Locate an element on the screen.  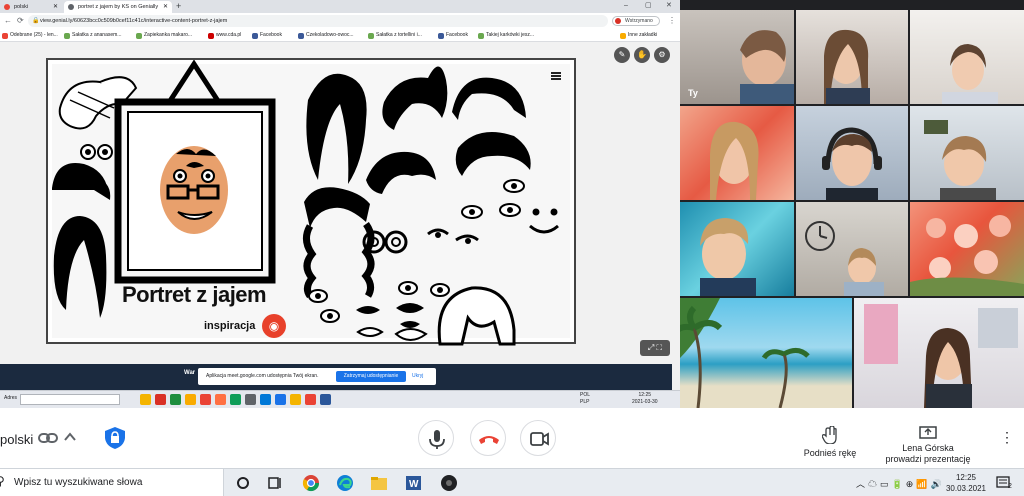
lips-stickers-icon is located at coordinates (392, 322).